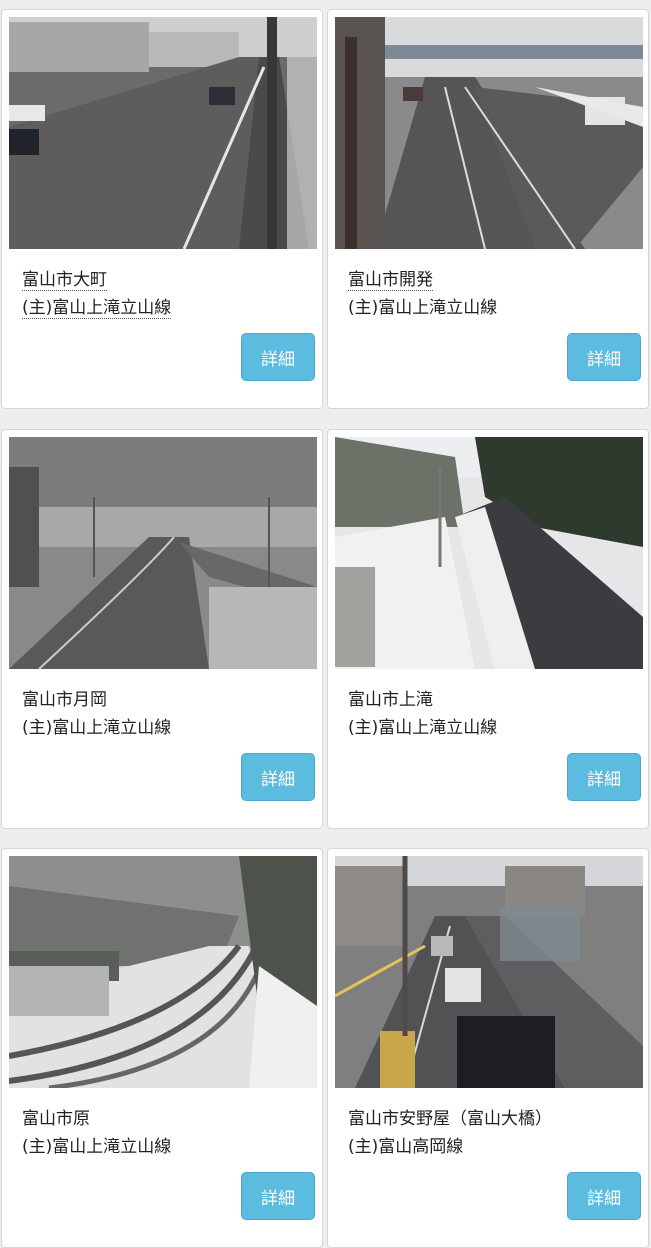 This screenshot has width=651, height=1248. What do you see at coordinates (422, 714) in the screenshot?
I see `camera-title: 富山市上滝 (主)富山上滝立山線` at bounding box center [422, 714].